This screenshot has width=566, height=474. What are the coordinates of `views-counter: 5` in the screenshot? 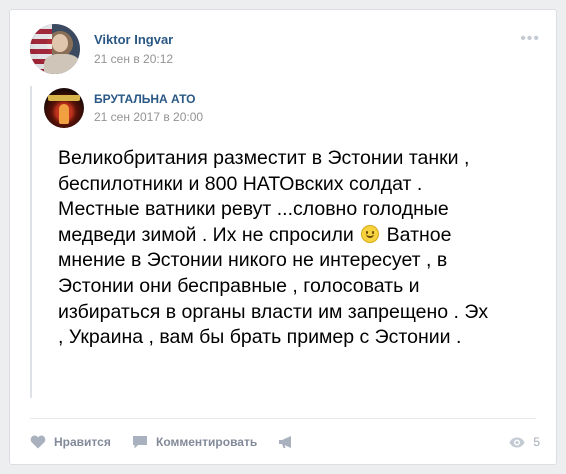 It's located at (524, 442).